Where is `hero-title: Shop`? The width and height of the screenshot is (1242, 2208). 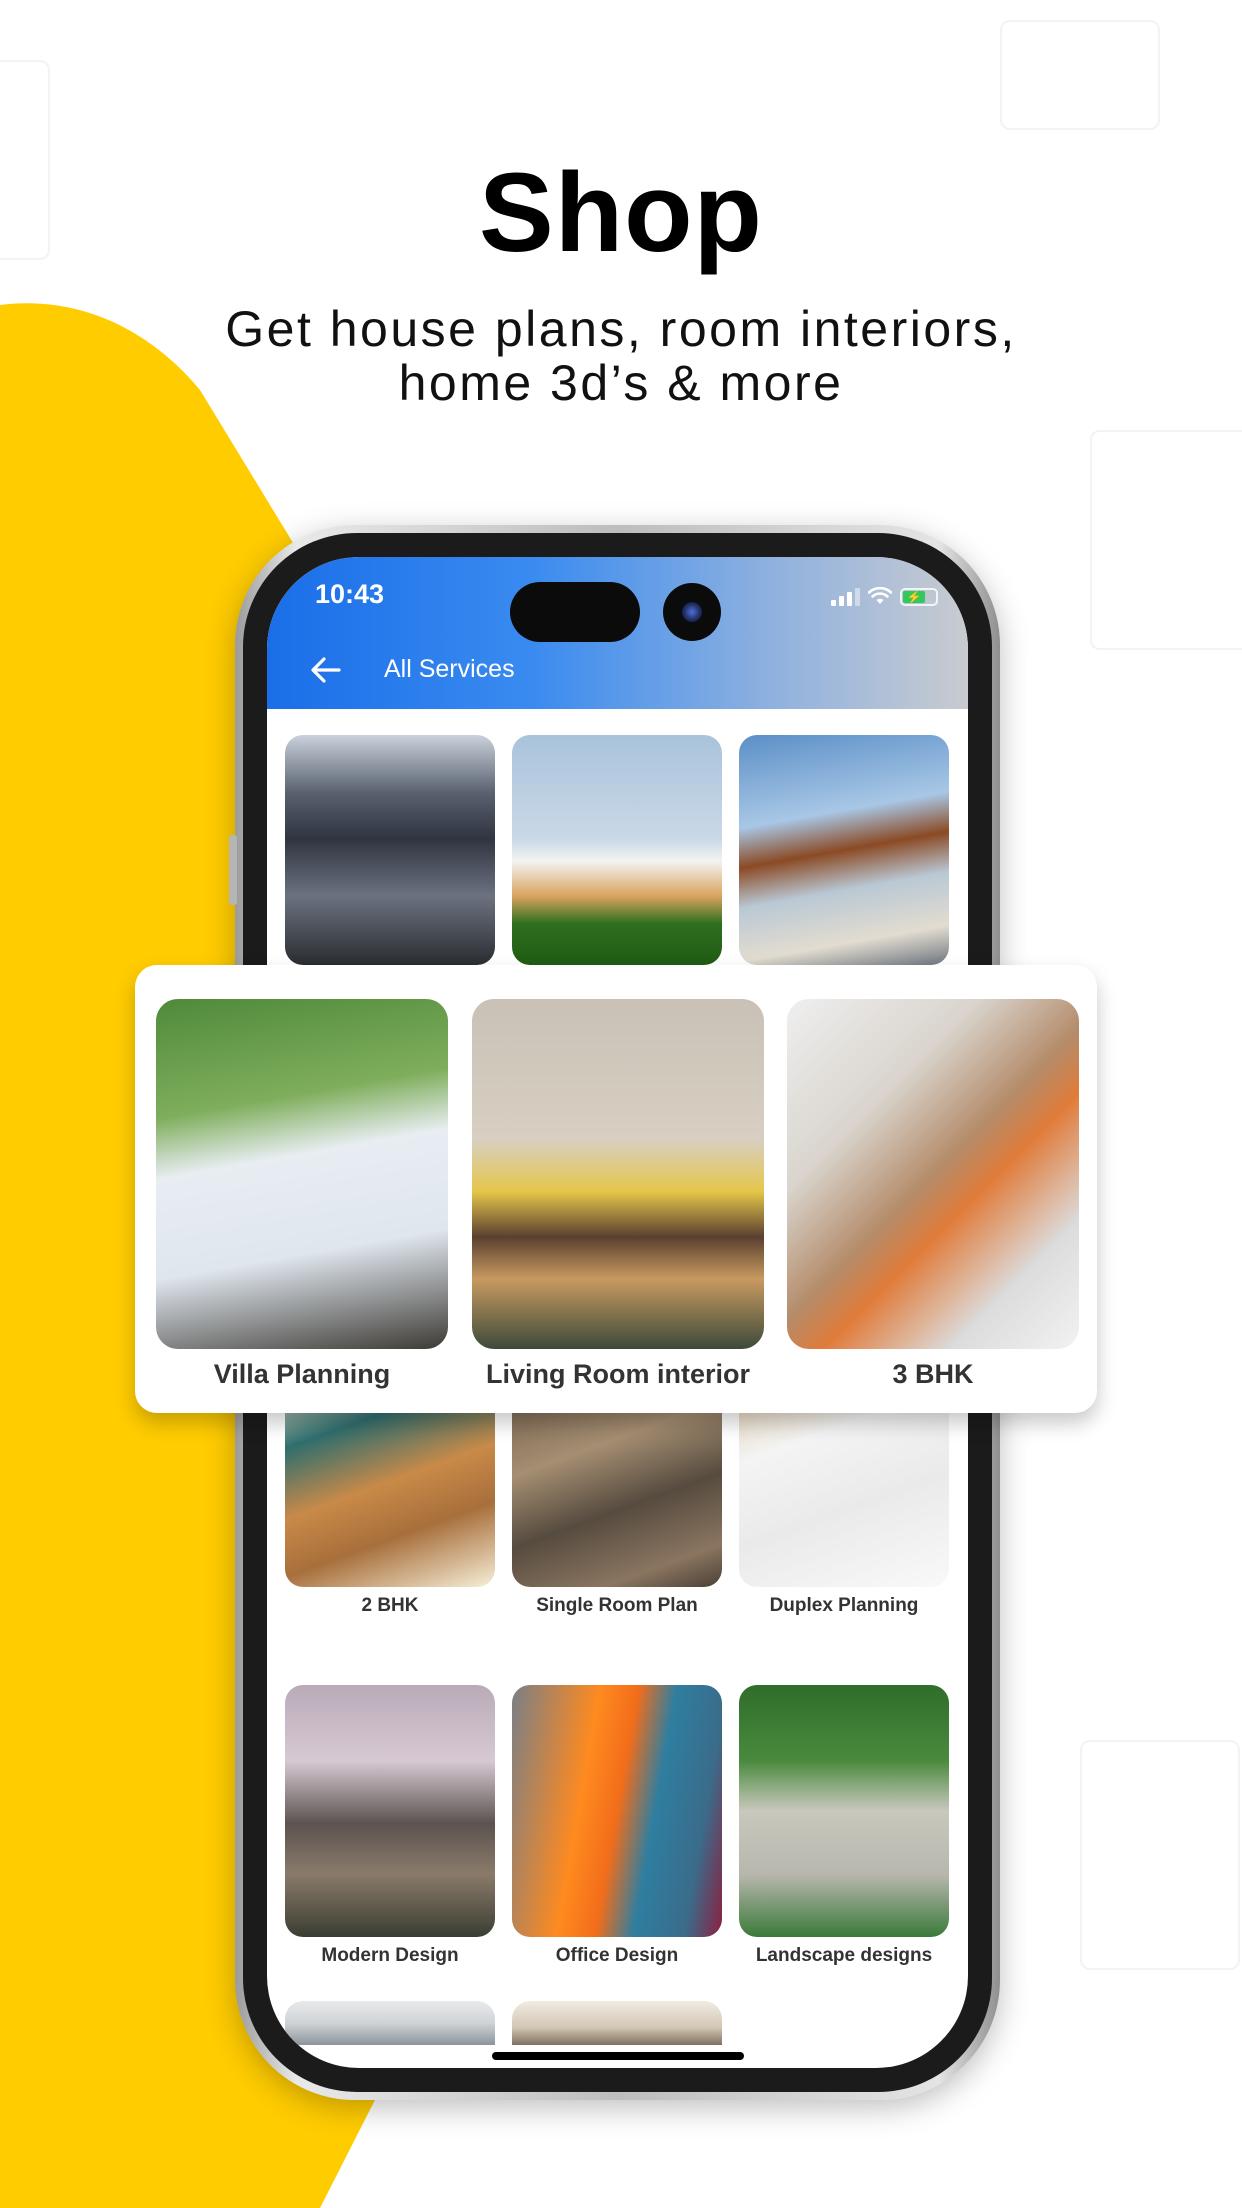 hero-title: Shop is located at coordinates (621, 212).